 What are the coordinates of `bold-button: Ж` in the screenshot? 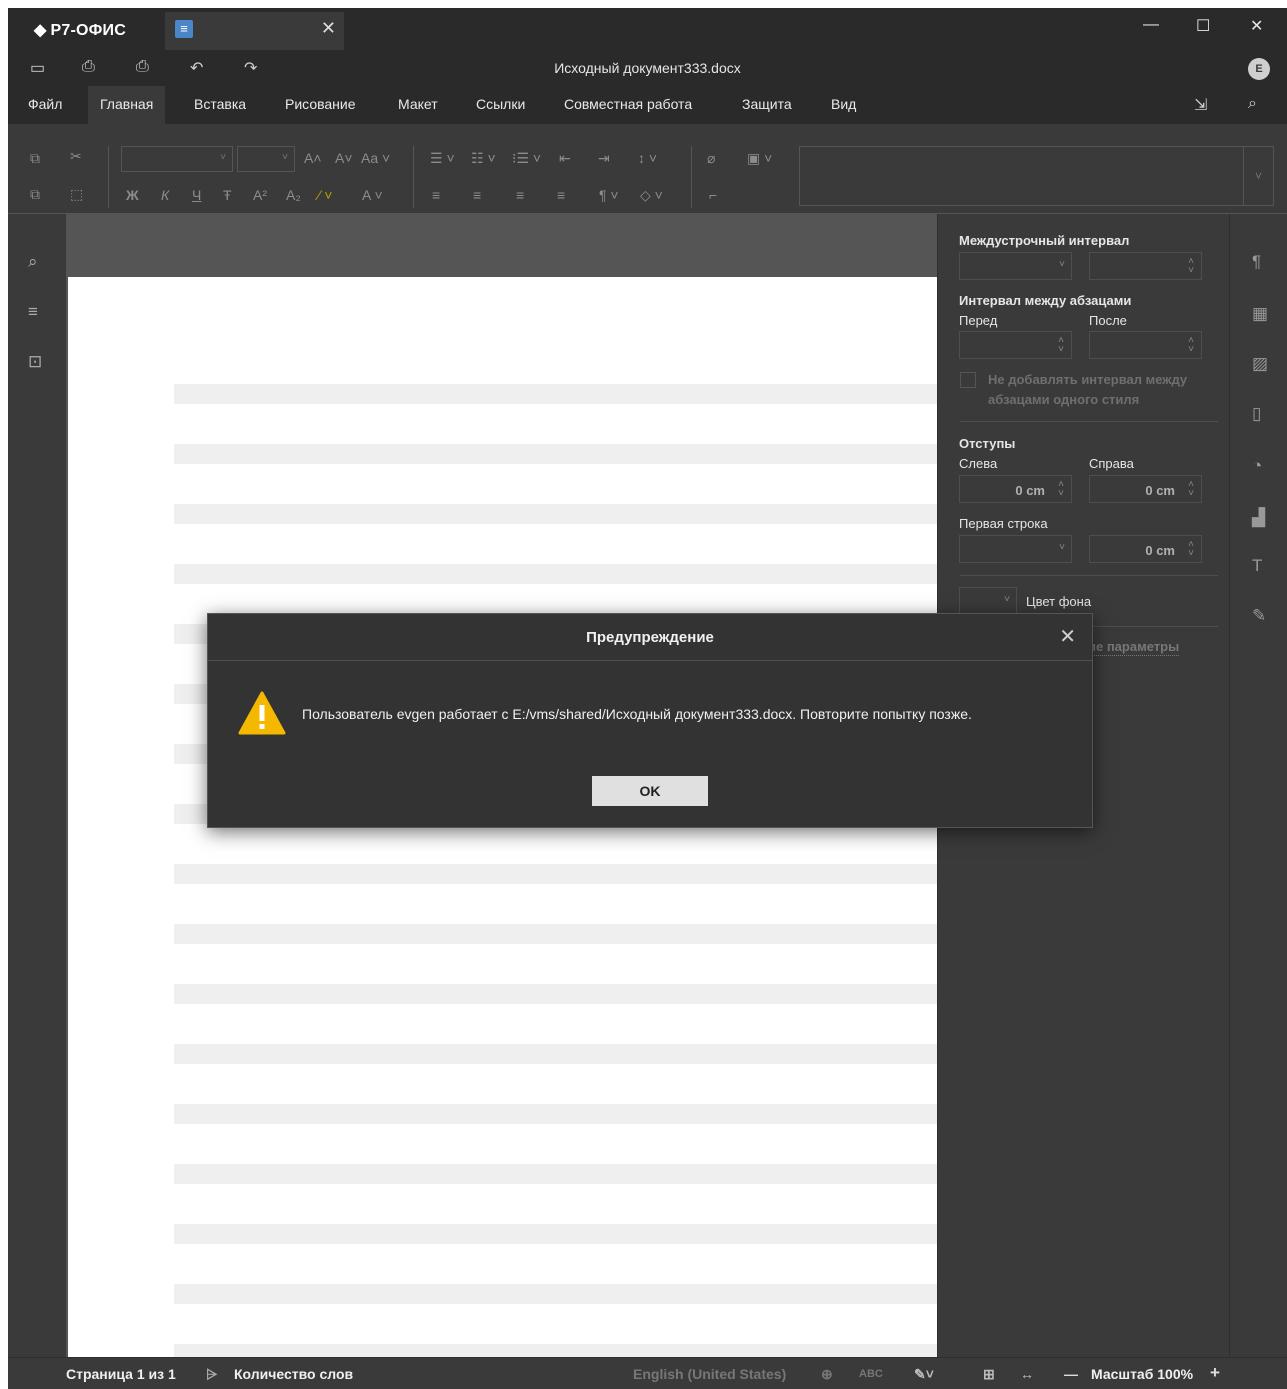 It's located at (132, 195).